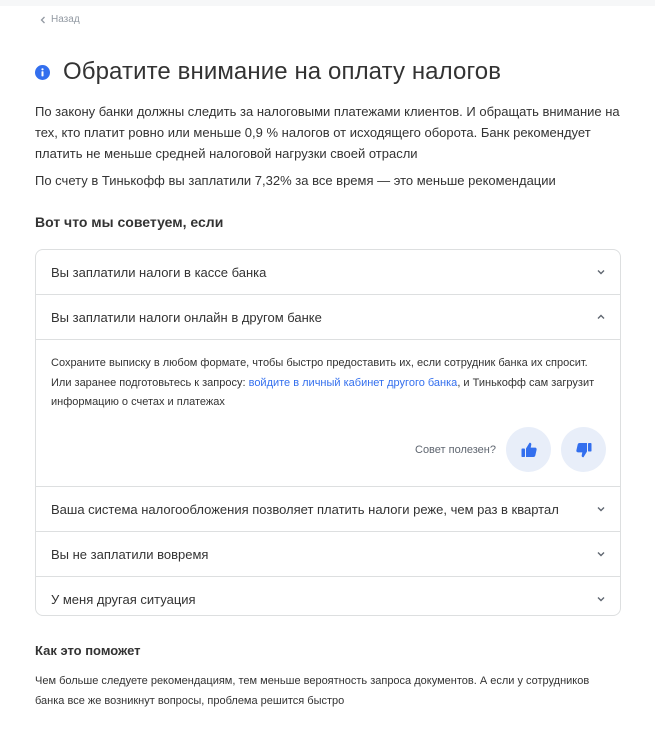  I want to click on advice-title: Вот что мы советуем, если, so click(129, 222).